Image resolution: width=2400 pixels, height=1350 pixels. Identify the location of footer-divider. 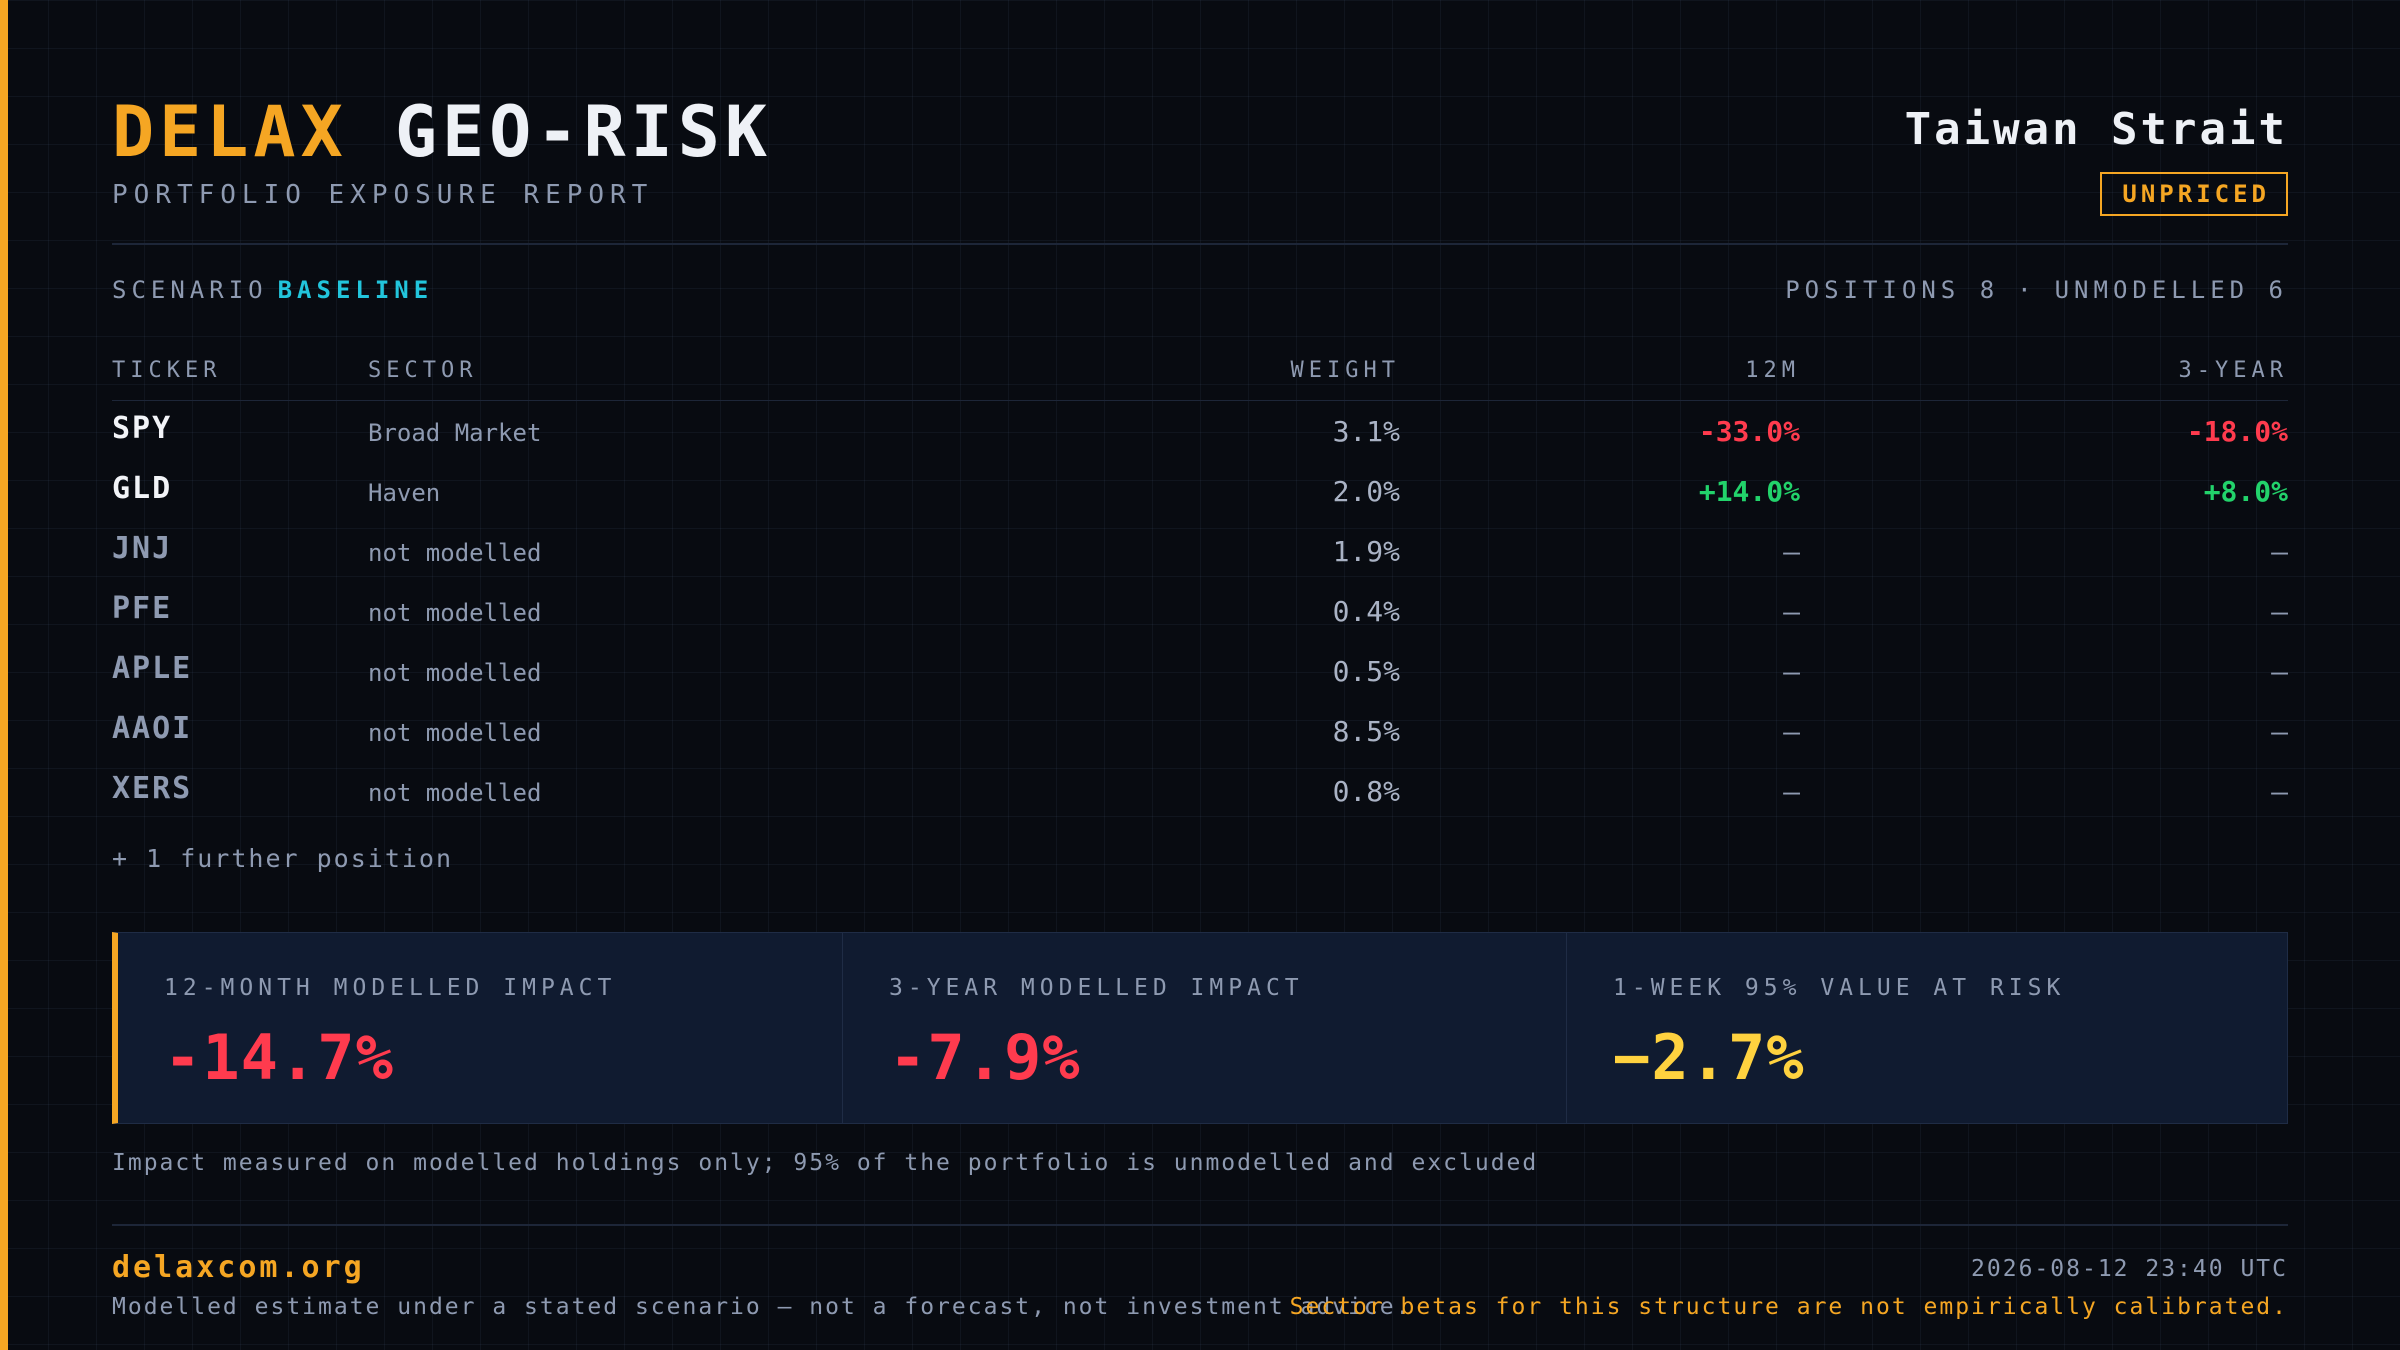
(1200, 1225).